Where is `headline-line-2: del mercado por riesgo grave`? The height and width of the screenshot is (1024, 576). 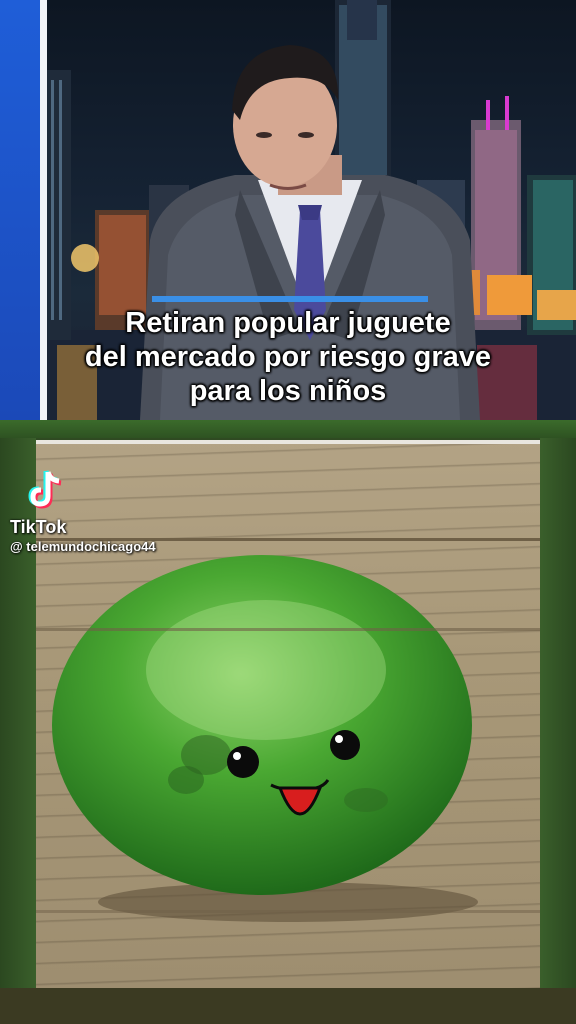 headline-line-2: del mercado por riesgo grave is located at coordinates (288, 357).